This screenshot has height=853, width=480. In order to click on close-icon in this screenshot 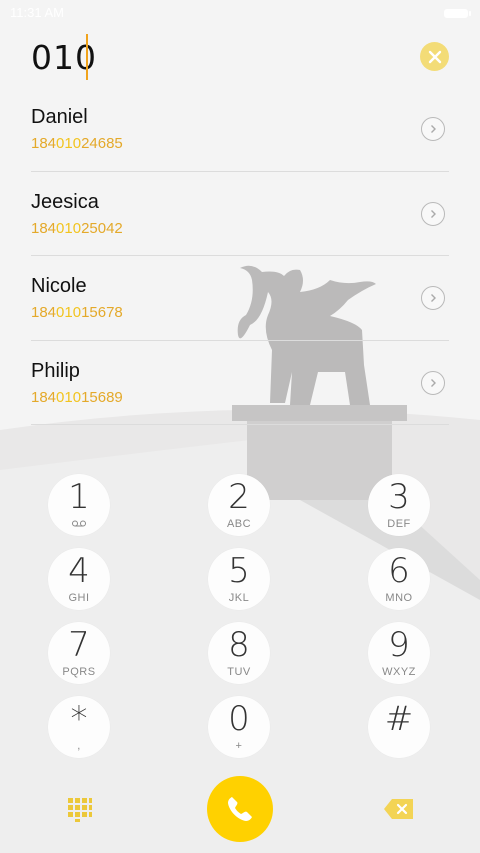, I will do `click(434, 56)`.